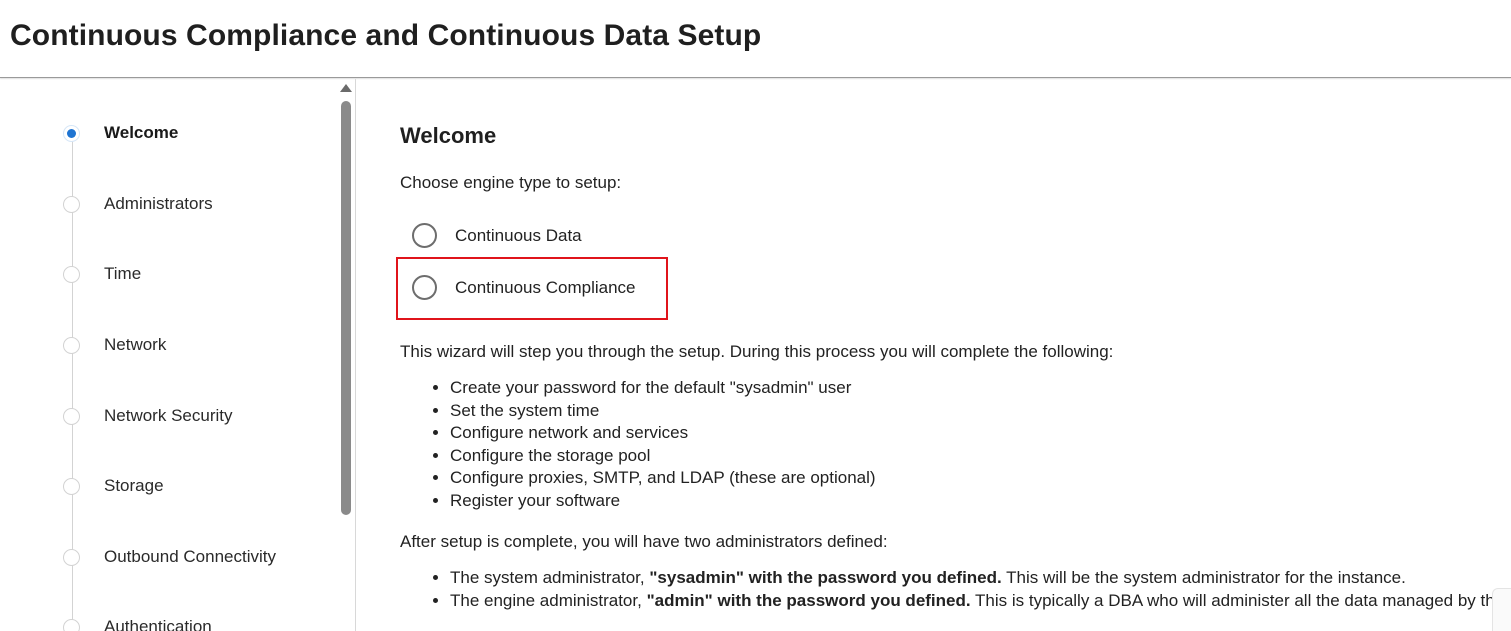 The width and height of the screenshot is (1511, 631). What do you see at coordinates (135, 344) in the screenshot?
I see `step-label: Network` at bounding box center [135, 344].